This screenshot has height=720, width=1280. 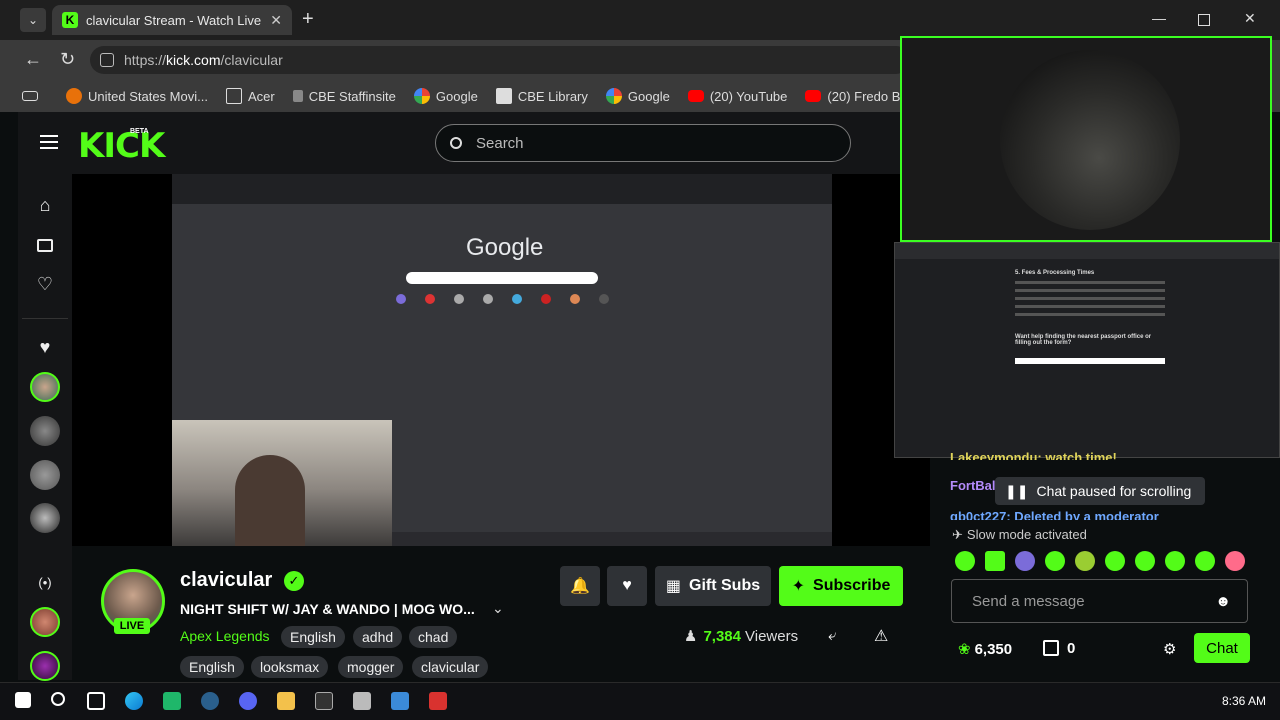 I want to click on browse-icon, so click(x=45, y=245).